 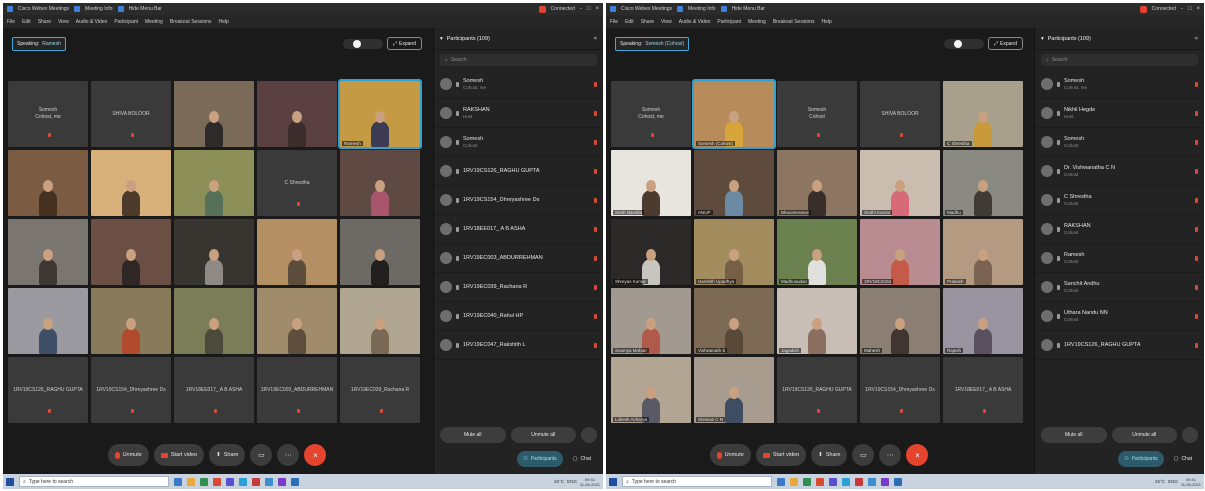 I want to click on more-options-button: ⋯, so click(x=890, y=455).